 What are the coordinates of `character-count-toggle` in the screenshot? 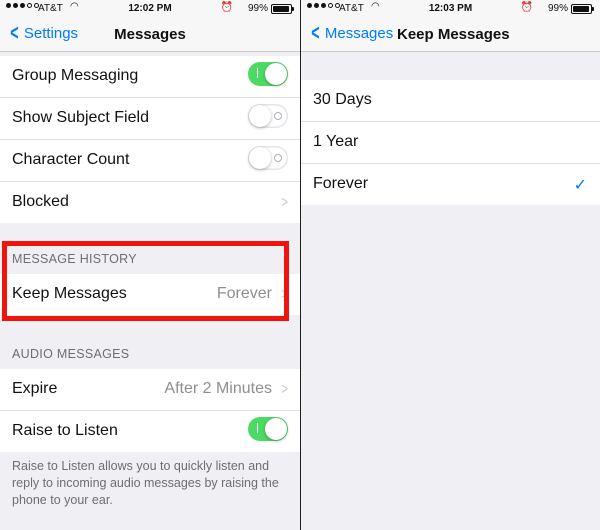 It's located at (268, 158).